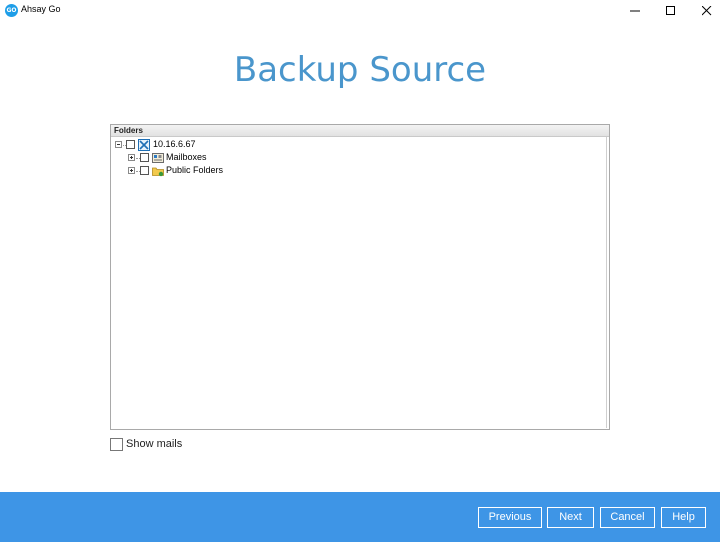  What do you see at coordinates (707, 11) in the screenshot?
I see `close-icon` at bounding box center [707, 11].